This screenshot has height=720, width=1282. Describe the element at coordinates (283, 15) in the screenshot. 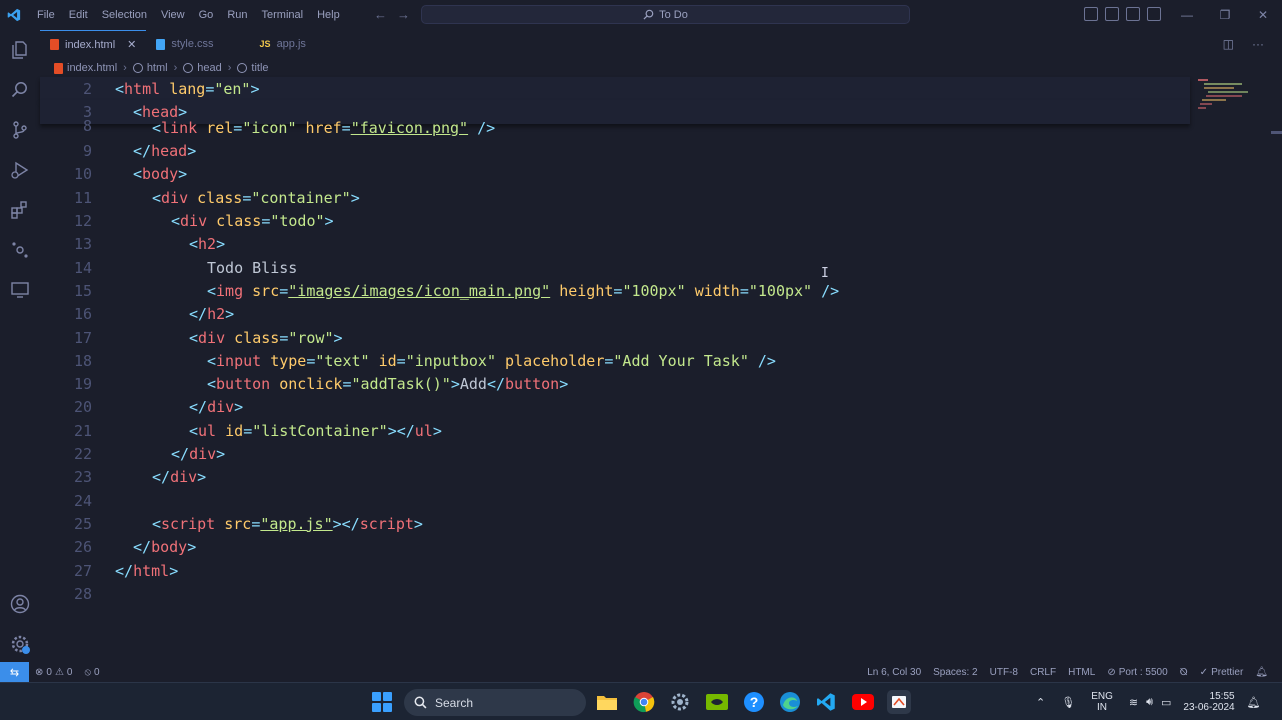

I see `menu-terminal: Terminal` at that location.